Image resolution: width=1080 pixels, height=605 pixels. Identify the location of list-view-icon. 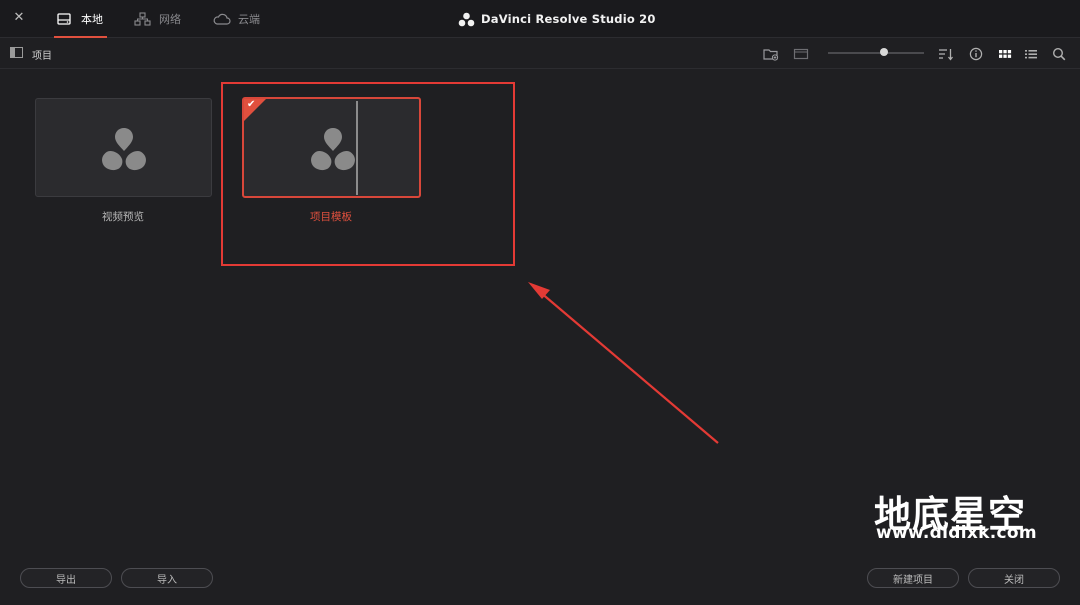
(1031, 54).